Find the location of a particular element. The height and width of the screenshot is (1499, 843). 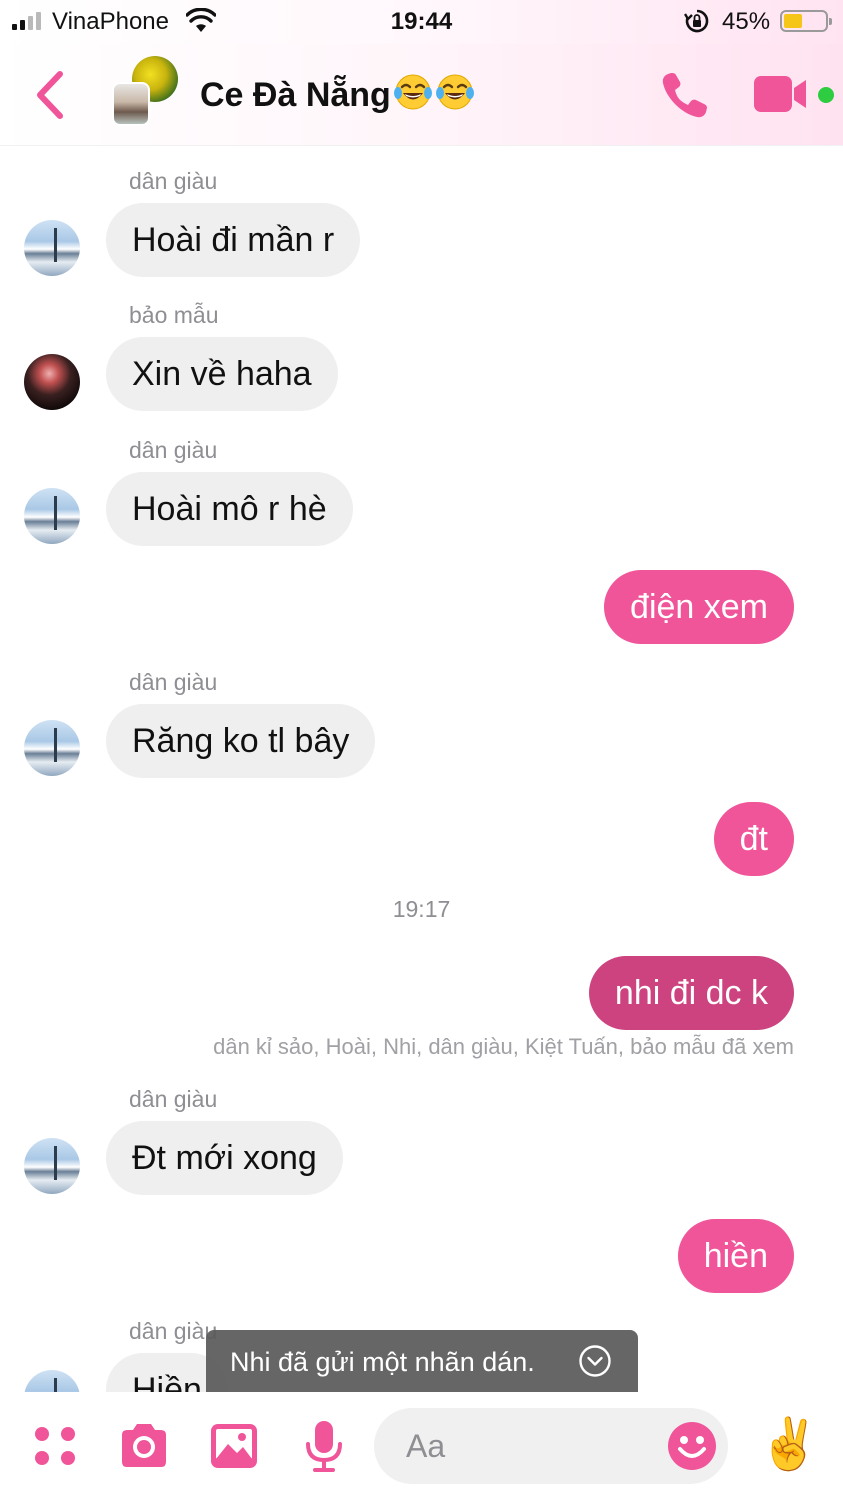

battery-percentage: 45% is located at coordinates (746, 21).